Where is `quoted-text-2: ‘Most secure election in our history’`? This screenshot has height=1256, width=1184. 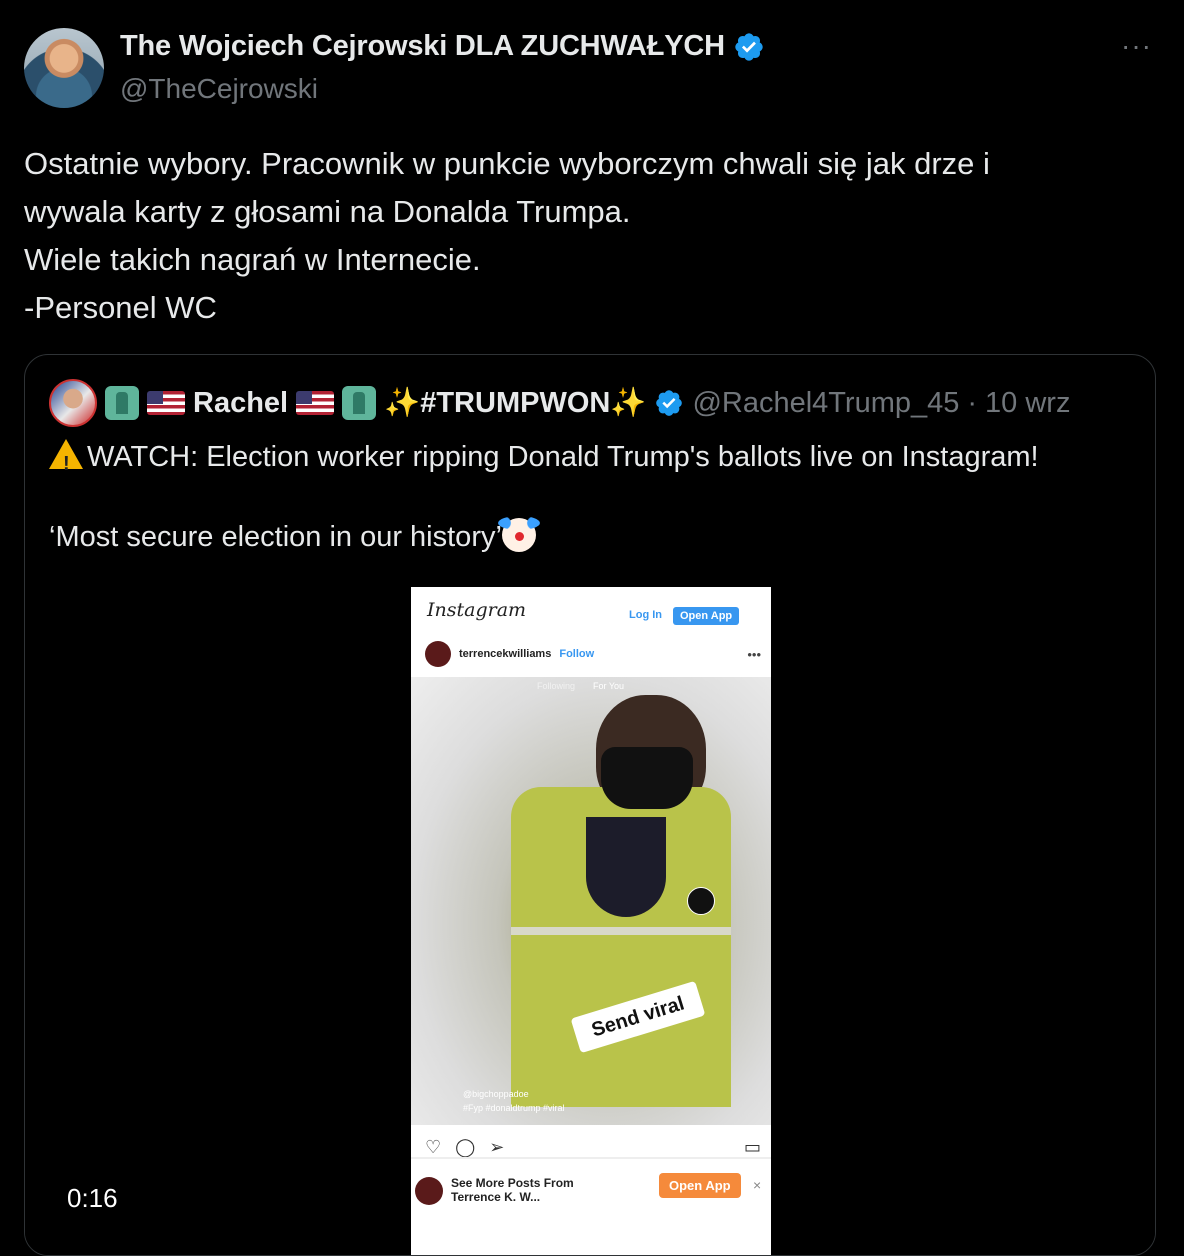 quoted-text-2: ‘Most secure election in our history’ is located at coordinates (275, 537).